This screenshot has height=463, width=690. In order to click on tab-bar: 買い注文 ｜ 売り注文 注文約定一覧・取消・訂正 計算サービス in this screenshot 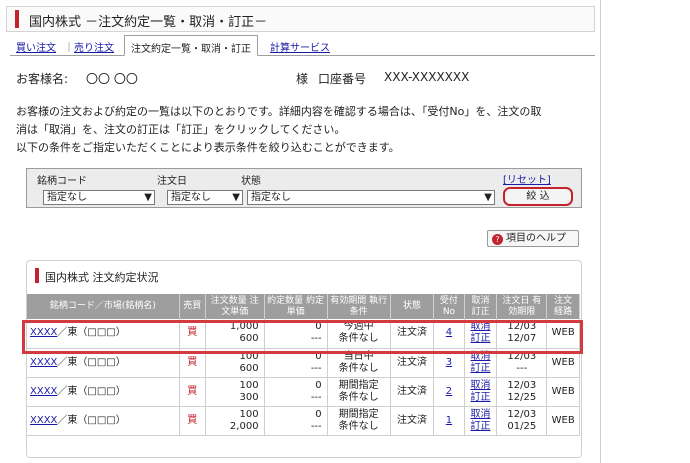, I will do `click(303, 45)`.